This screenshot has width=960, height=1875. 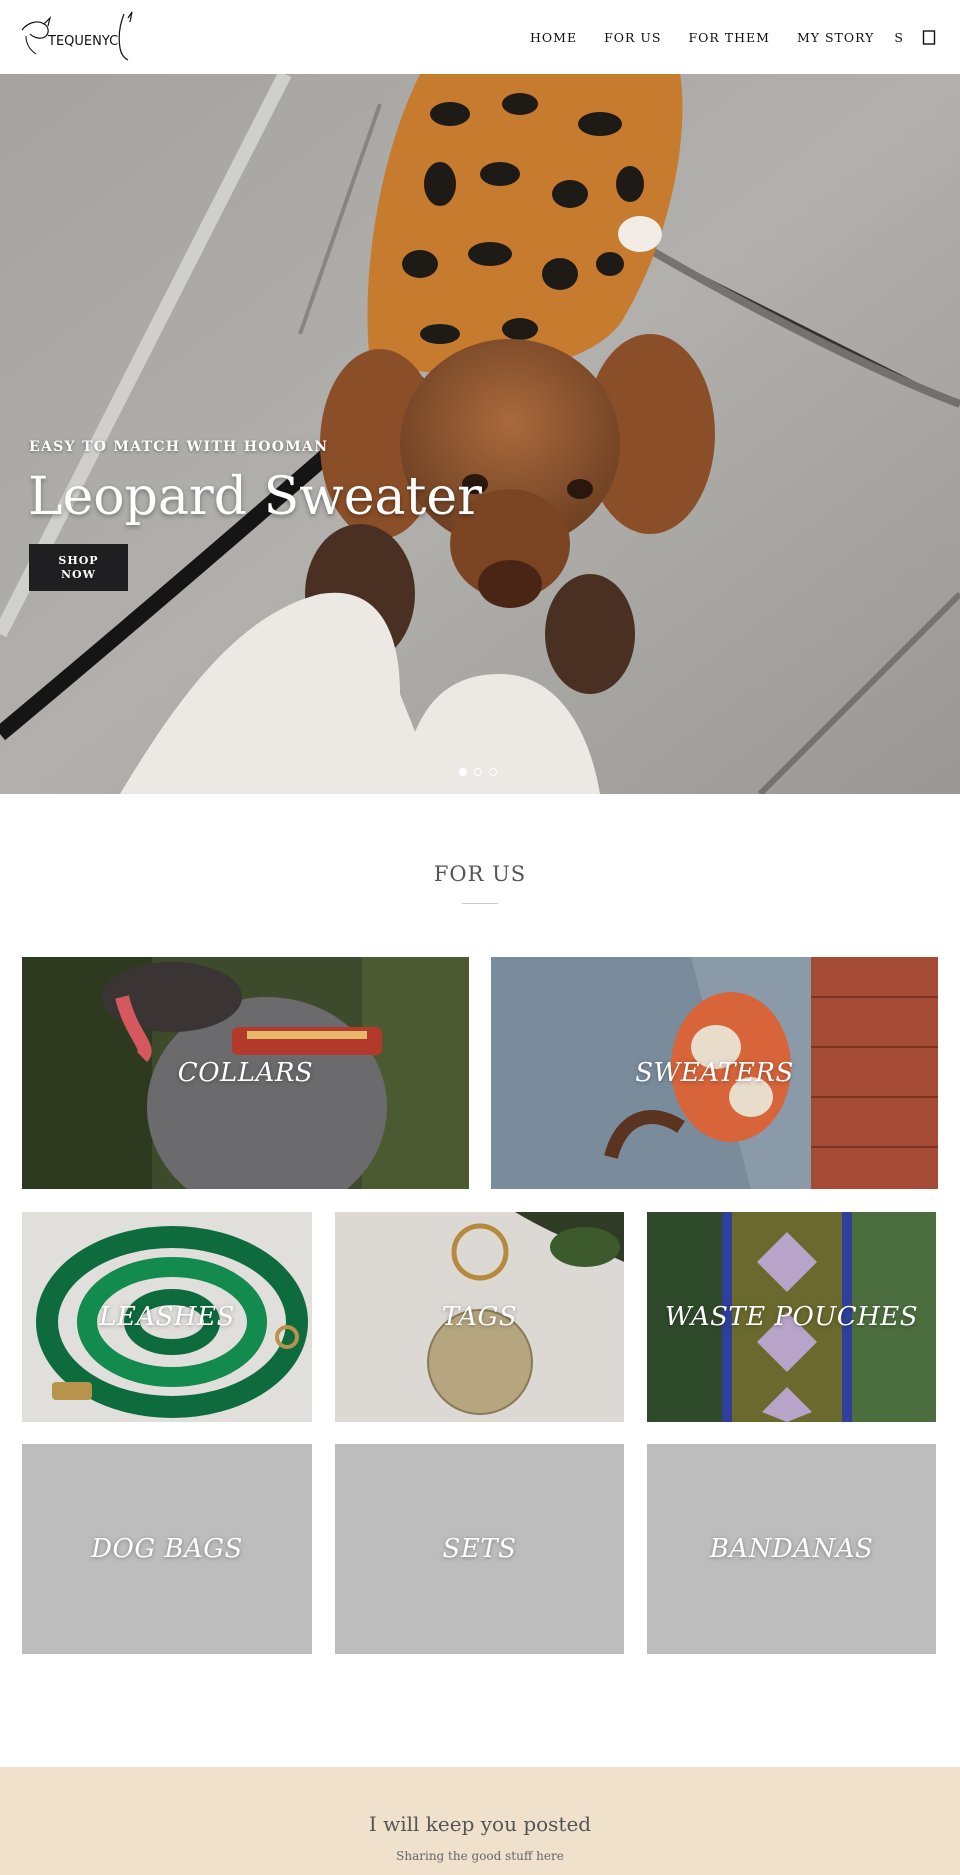 What do you see at coordinates (179, 447) in the screenshot?
I see `hero-eyebrow: EASY TO MATCH WITH HOOMAN` at bounding box center [179, 447].